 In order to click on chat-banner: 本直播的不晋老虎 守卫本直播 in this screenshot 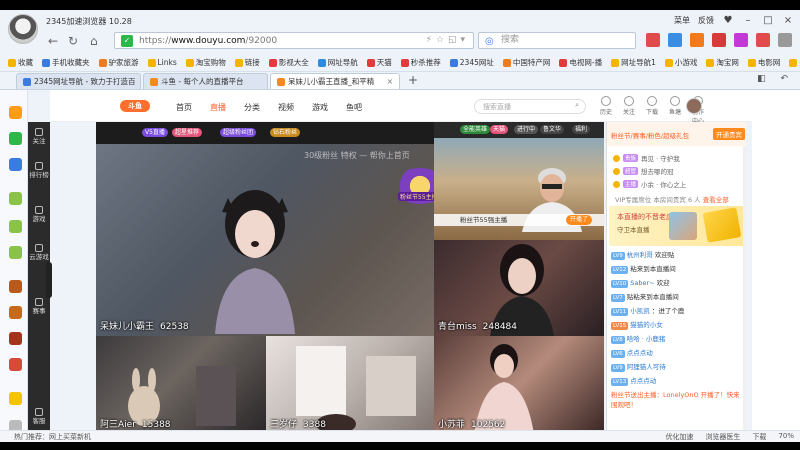, I will do `click(677, 226)`.